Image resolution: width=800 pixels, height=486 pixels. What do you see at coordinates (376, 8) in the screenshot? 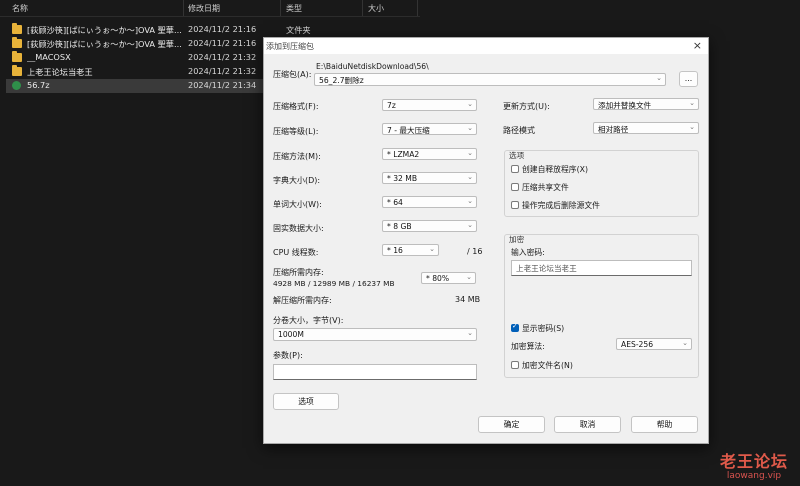
I see `column-size: 大小` at bounding box center [376, 8].